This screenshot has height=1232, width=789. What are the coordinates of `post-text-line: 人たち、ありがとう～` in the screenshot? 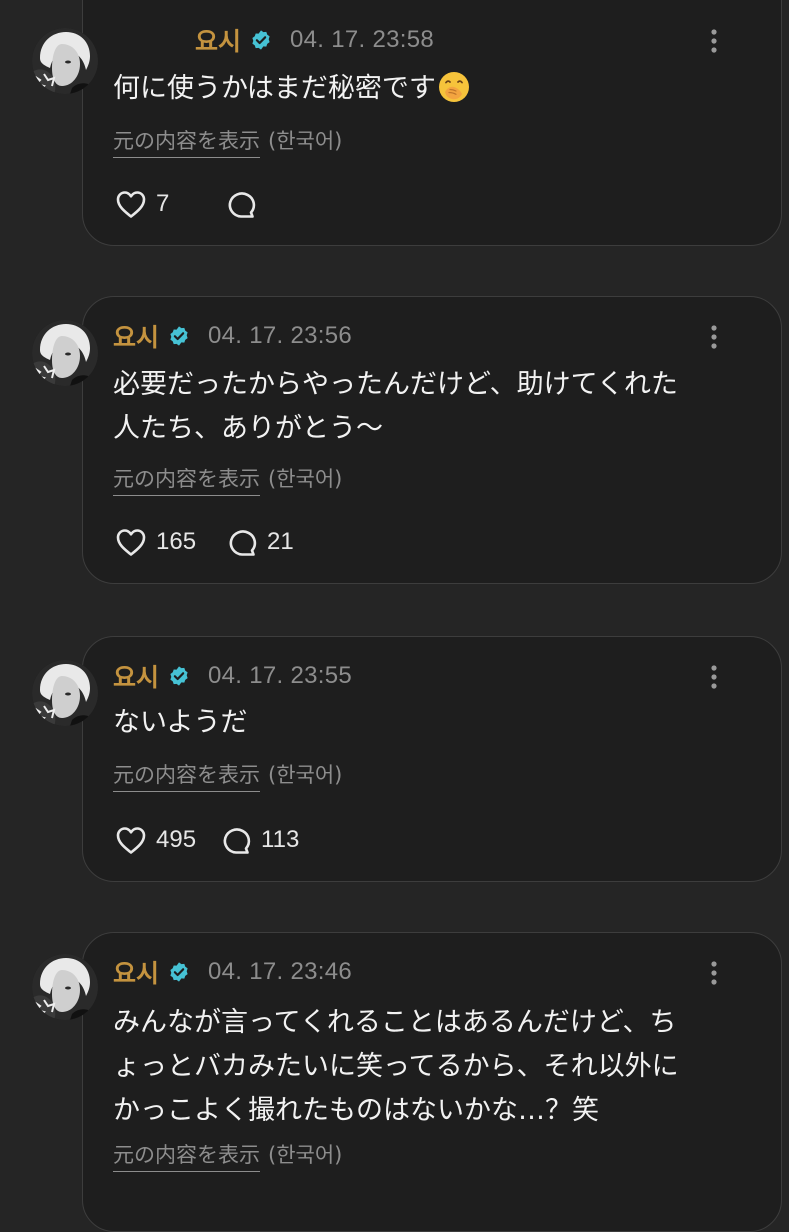 It's located at (248, 428).